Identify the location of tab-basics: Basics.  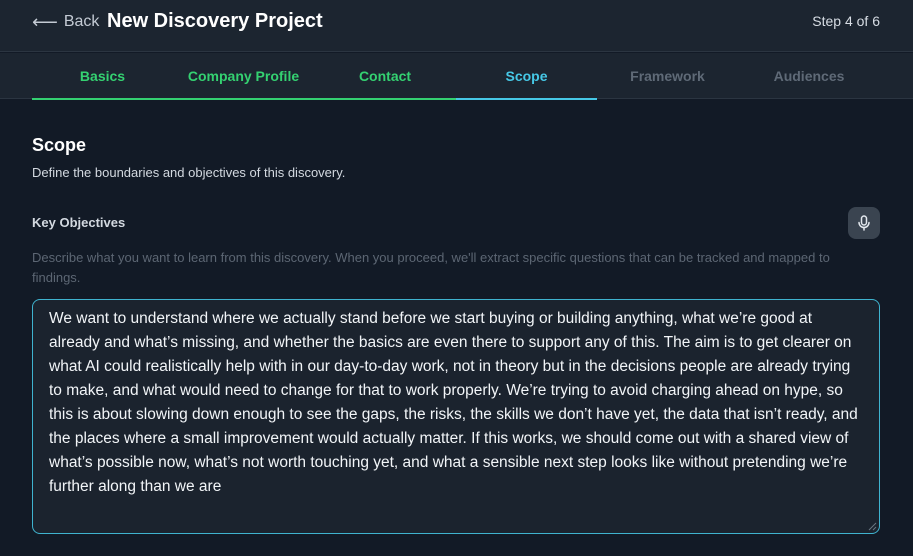
(102, 76).